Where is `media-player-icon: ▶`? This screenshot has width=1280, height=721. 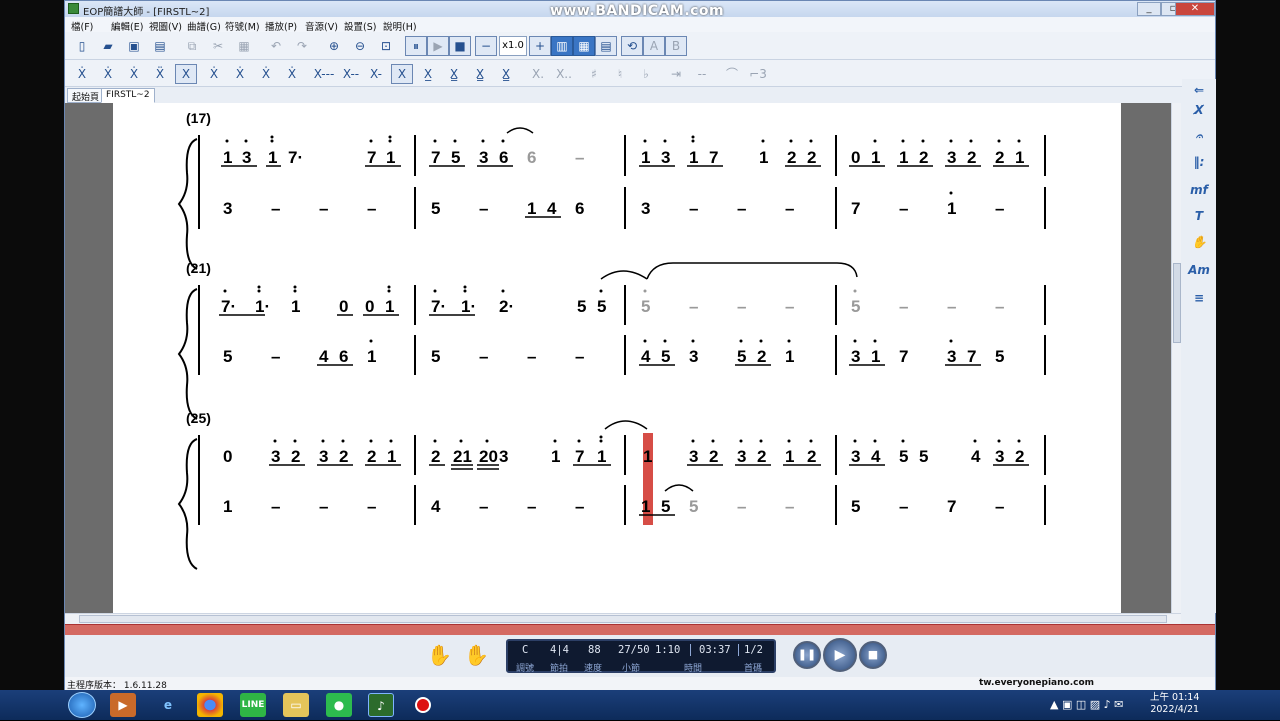 media-player-icon: ▶ is located at coordinates (123, 705).